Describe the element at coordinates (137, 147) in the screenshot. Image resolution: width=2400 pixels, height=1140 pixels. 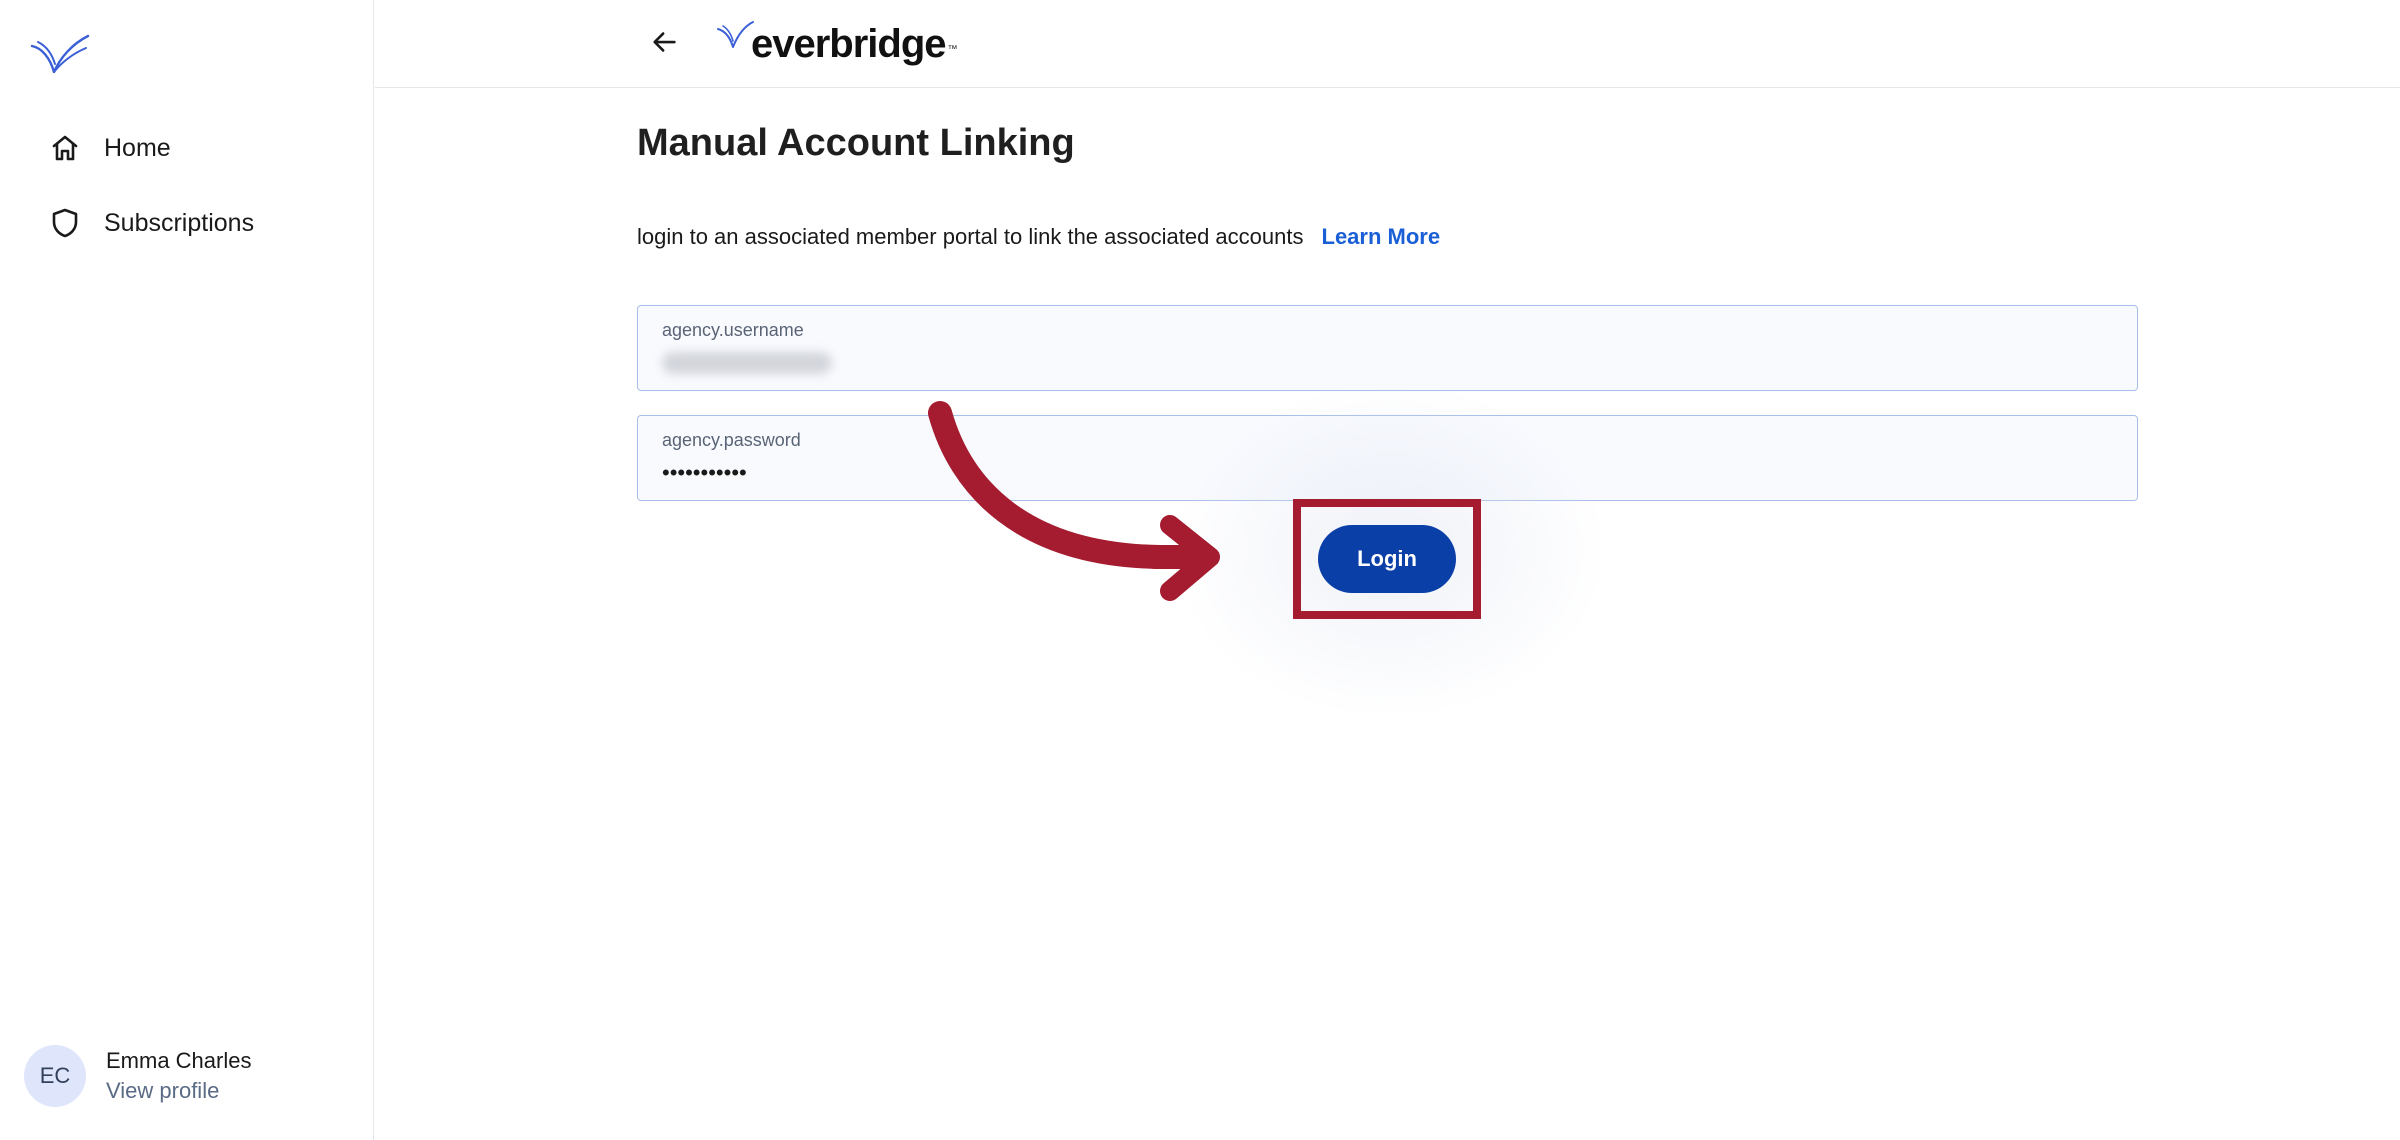
I see `sidebar-item-label: Home` at that location.